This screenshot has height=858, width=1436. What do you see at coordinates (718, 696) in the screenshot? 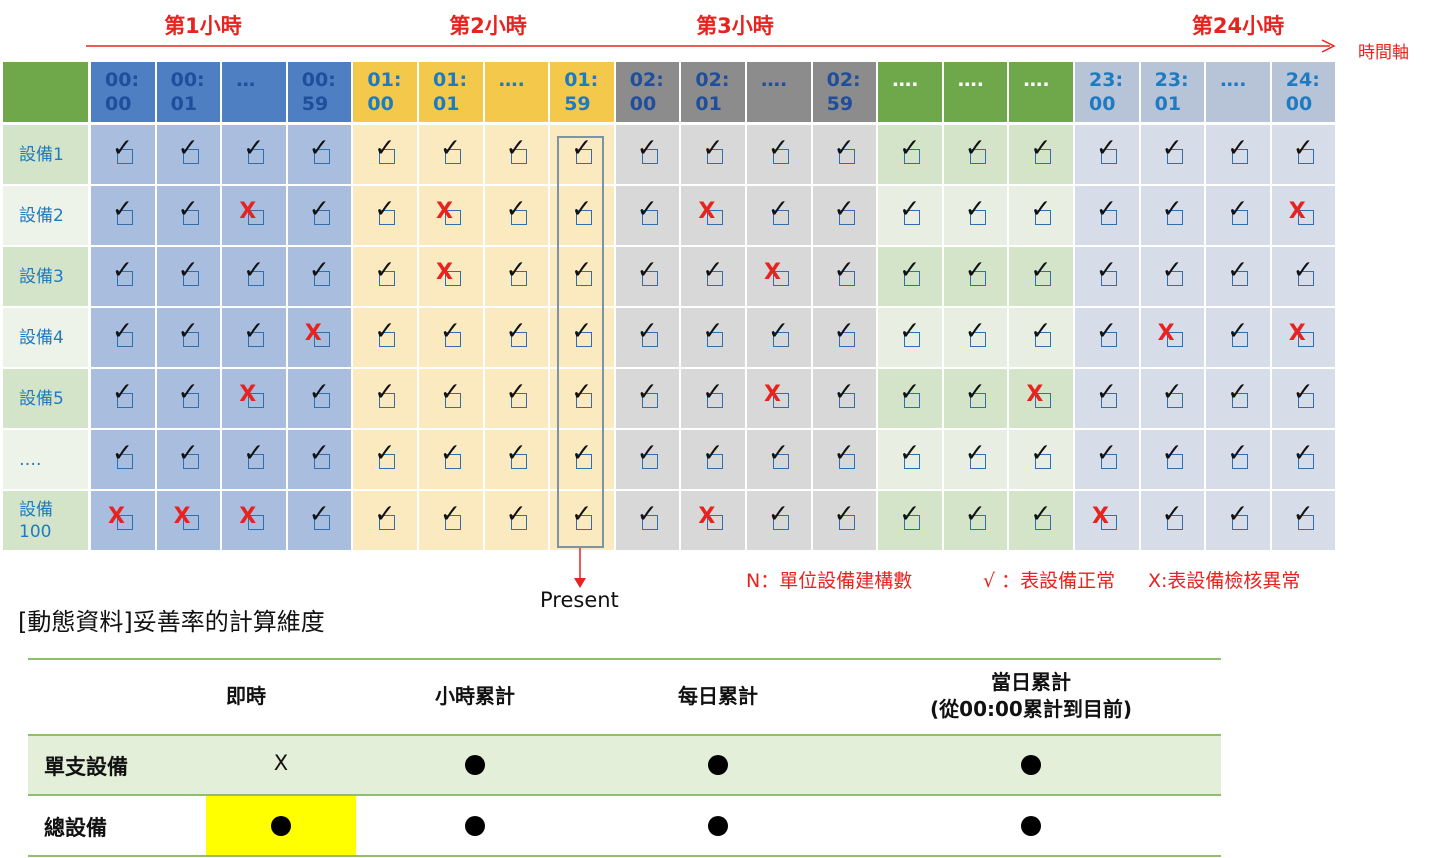
I see `table-header-daily: 每日累計` at bounding box center [718, 696].